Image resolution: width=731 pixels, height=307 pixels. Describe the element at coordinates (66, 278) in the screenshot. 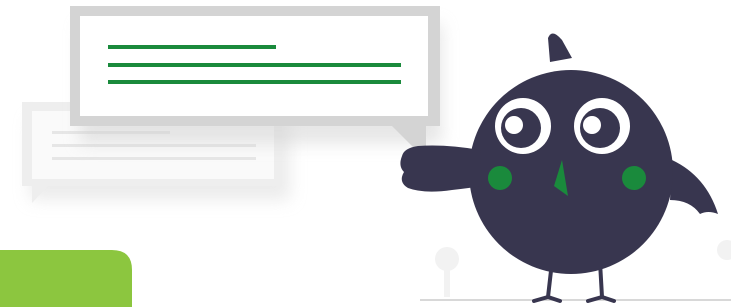

I see `green-accent-block` at that location.